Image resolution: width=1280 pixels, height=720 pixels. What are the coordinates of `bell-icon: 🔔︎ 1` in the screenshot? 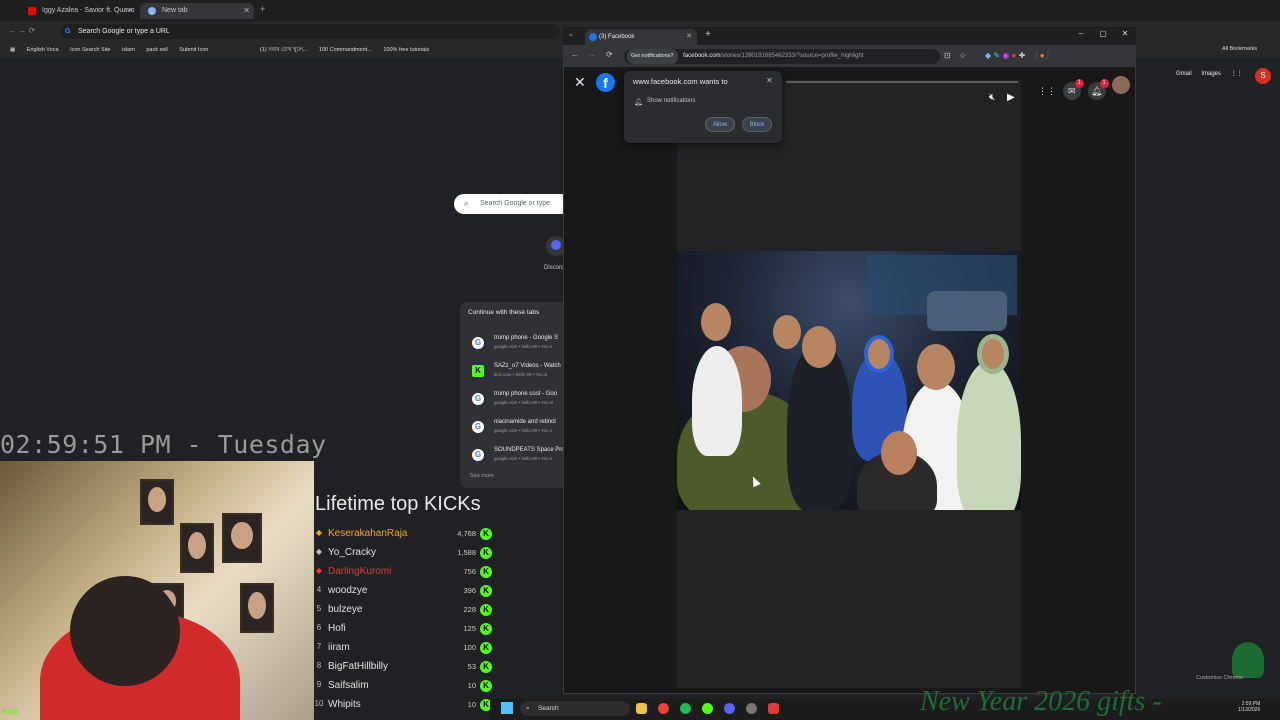 It's located at (1098, 89).